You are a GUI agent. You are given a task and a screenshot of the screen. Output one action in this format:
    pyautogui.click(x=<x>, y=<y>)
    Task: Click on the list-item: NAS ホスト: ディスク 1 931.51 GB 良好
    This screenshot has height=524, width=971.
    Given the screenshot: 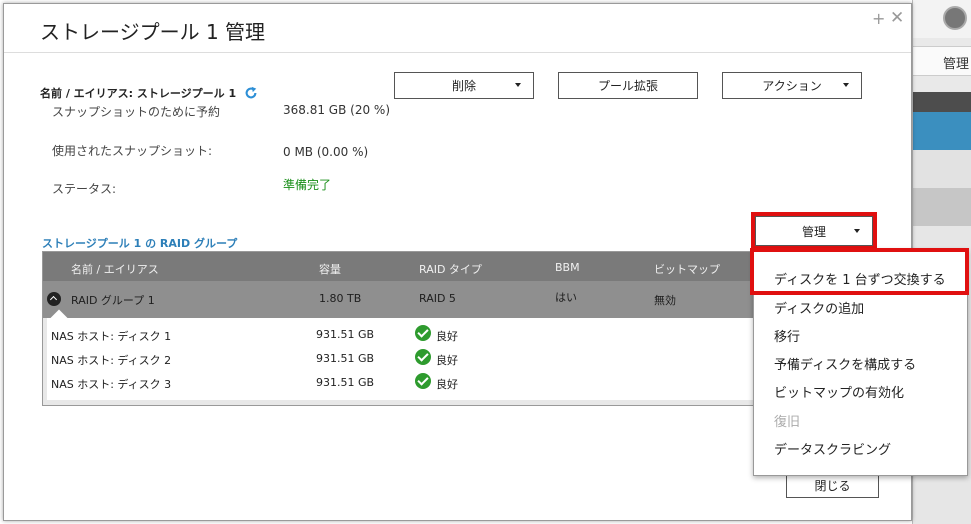 What is the action you would take?
    pyautogui.click(x=400, y=335)
    